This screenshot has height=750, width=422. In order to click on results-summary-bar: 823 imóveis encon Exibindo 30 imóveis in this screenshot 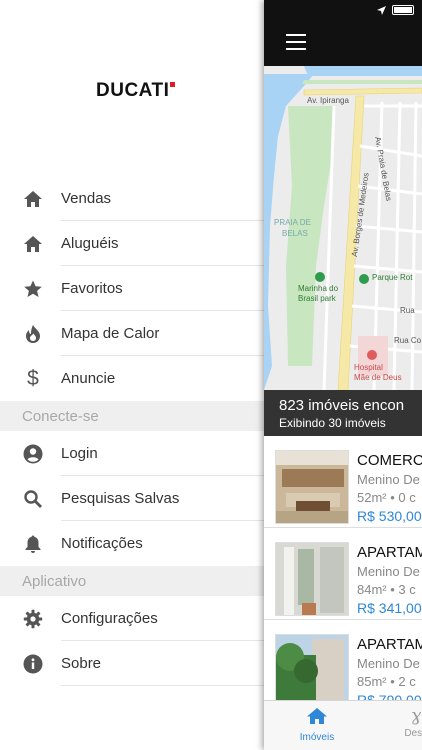, I will do `click(343, 413)`.